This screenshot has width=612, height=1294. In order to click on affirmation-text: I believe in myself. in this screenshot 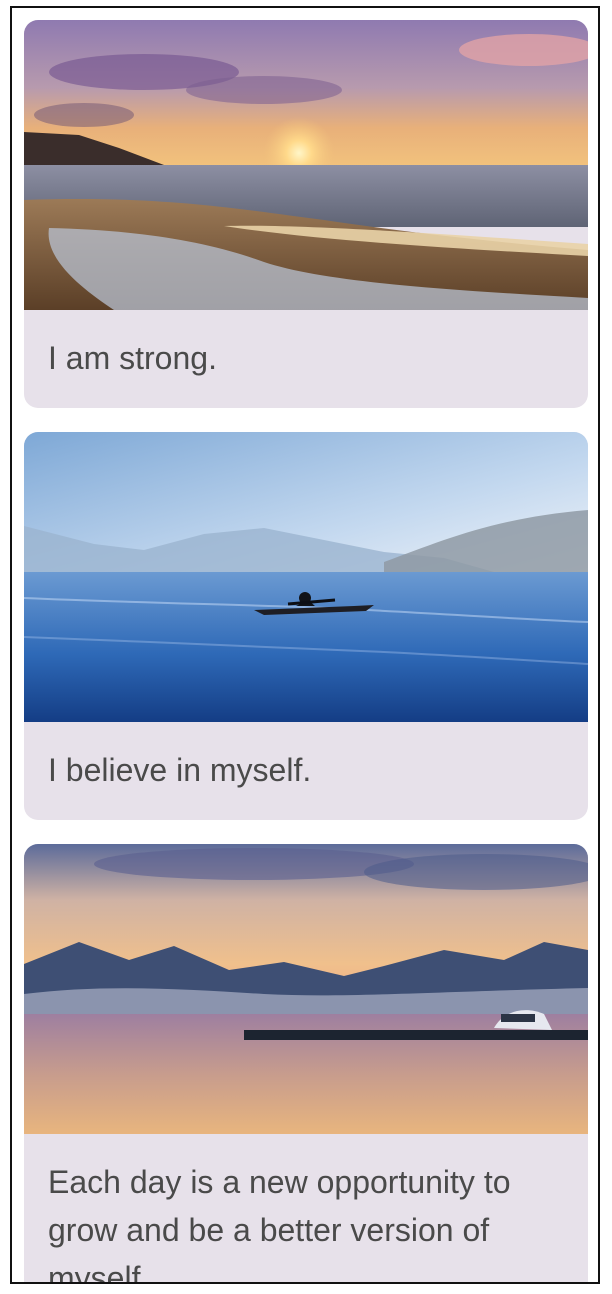, I will do `click(180, 770)`.